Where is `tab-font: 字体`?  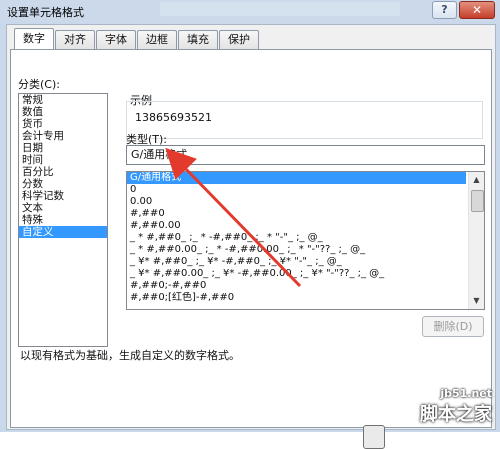
tab-font: 字体 is located at coordinates (116, 39).